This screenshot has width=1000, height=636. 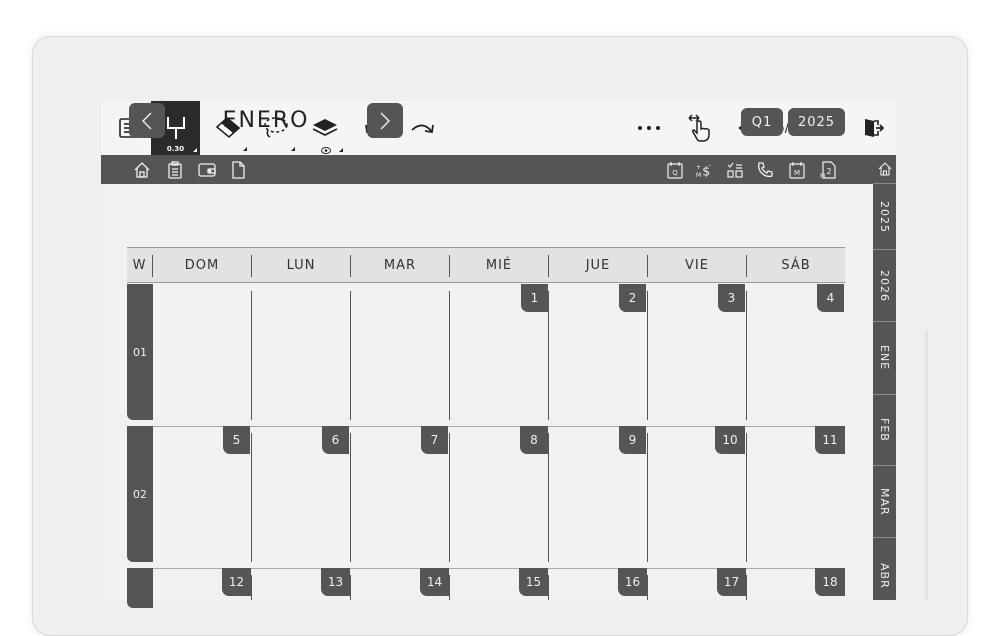 What do you see at coordinates (335, 582) in the screenshot?
I see `day-cell-13: 13` at bounding box center [335, 582].